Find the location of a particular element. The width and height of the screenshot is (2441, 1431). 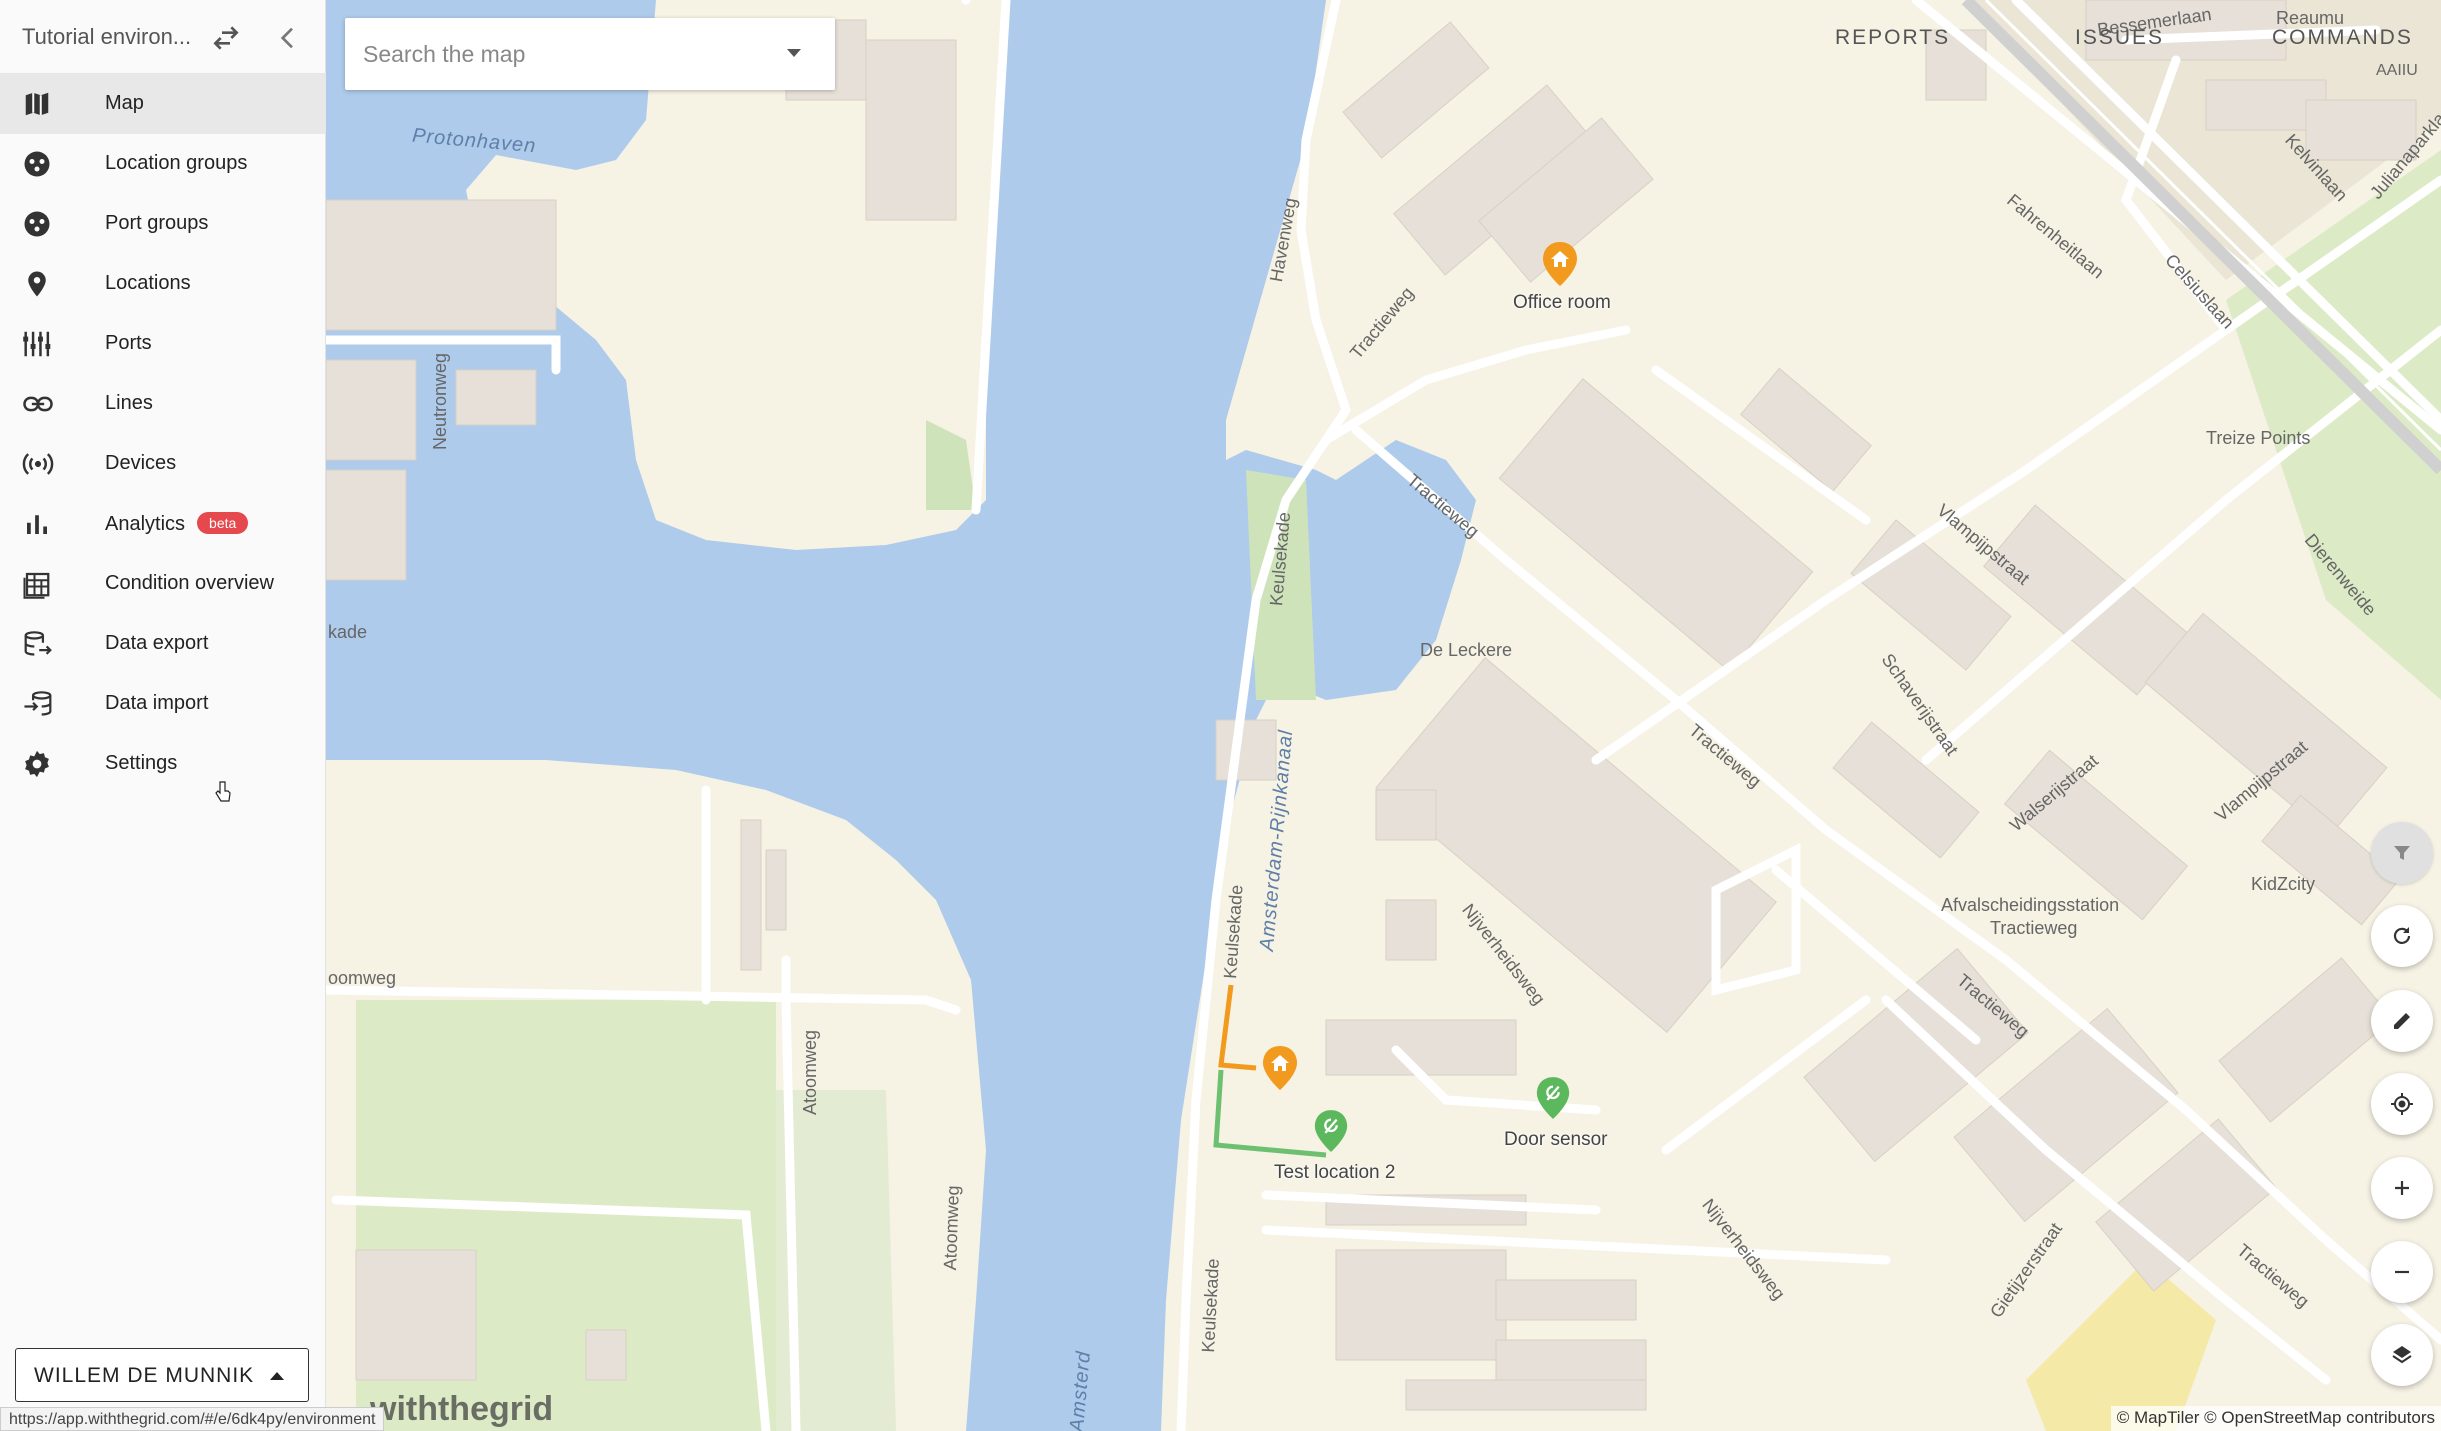

sidebar-item-label: Data import is located at coordinates (157, 703).